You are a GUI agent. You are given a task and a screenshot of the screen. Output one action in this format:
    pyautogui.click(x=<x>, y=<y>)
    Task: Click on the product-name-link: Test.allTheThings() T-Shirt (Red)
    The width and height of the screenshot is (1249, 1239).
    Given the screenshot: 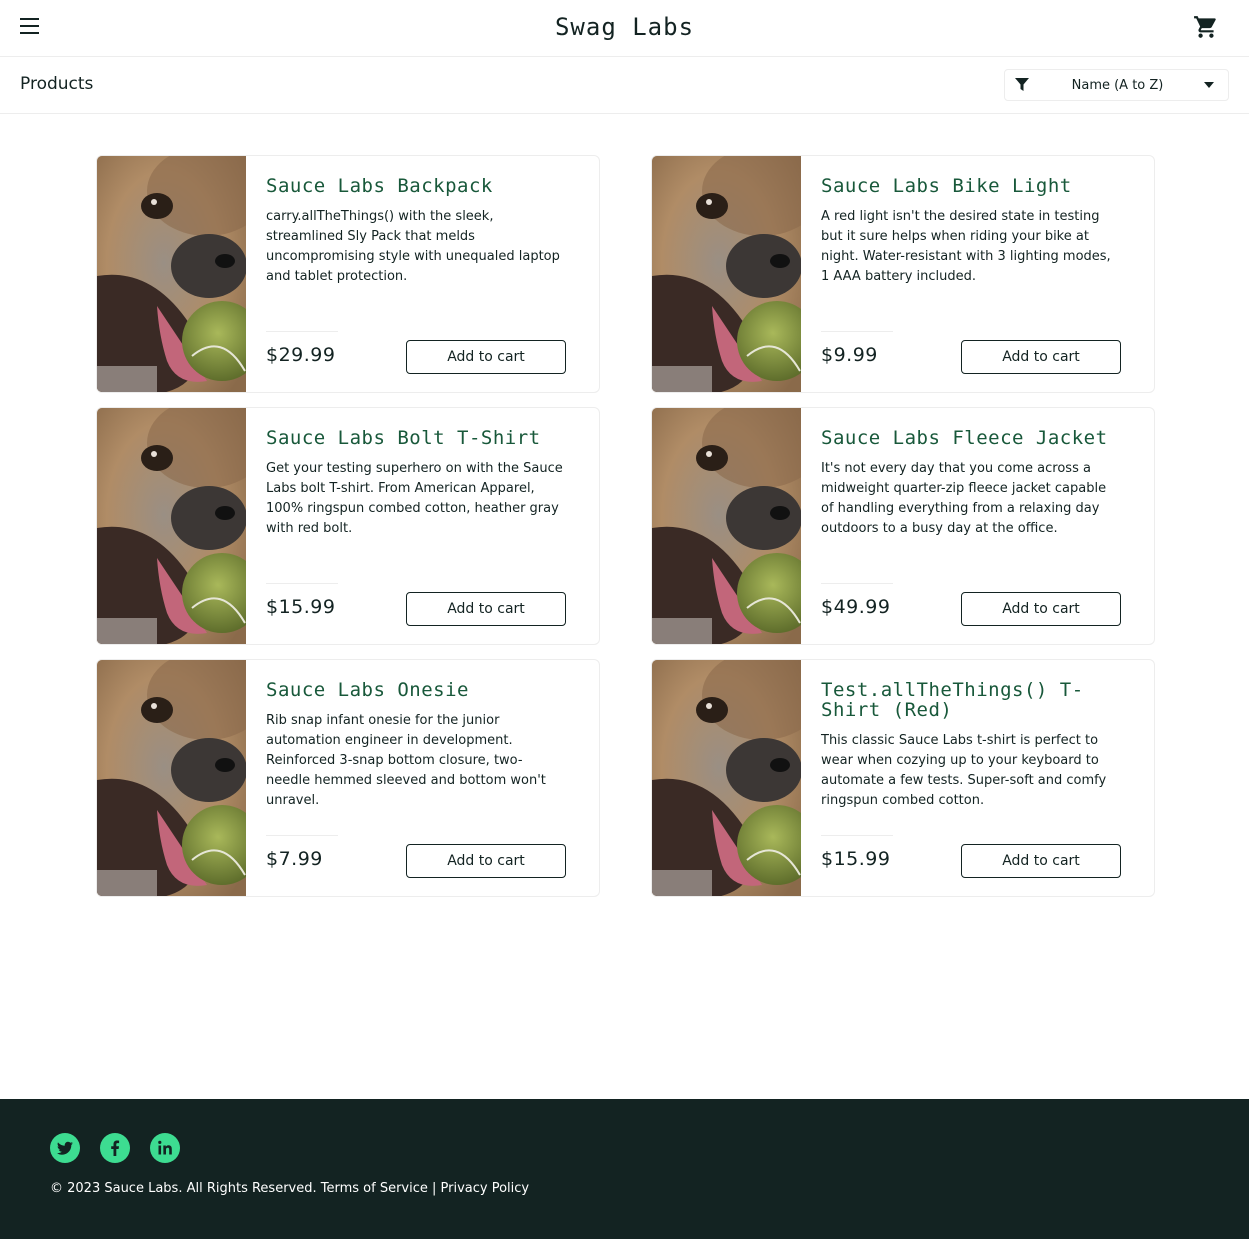 What is the action you would take?
    pyautogui.click(x=971, y=700)
    